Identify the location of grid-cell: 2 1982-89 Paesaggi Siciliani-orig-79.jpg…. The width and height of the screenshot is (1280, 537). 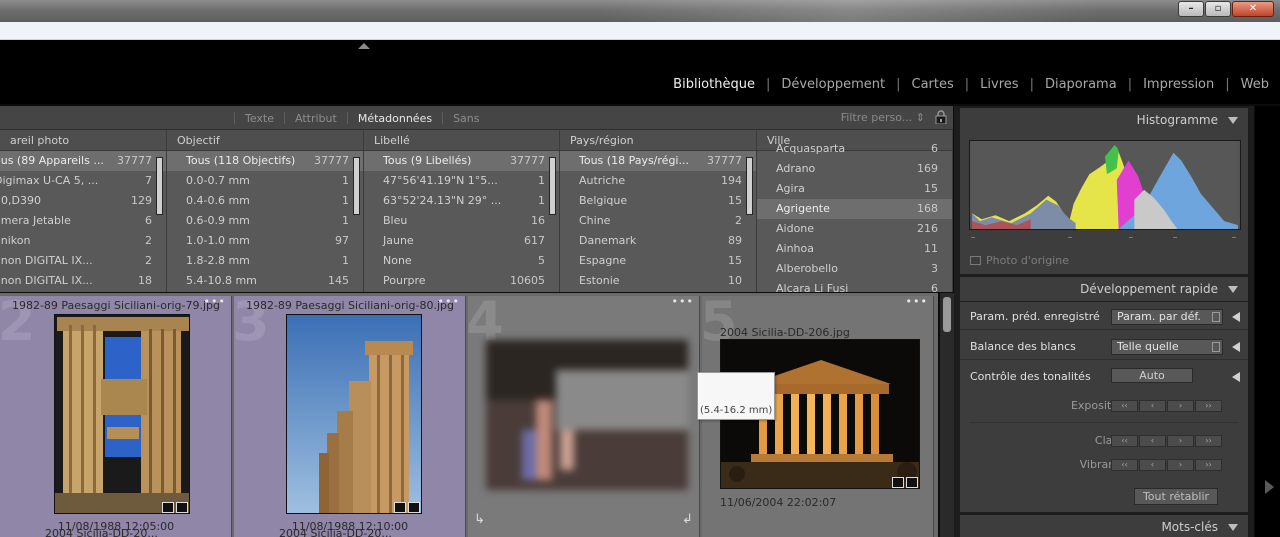
(116, 416).